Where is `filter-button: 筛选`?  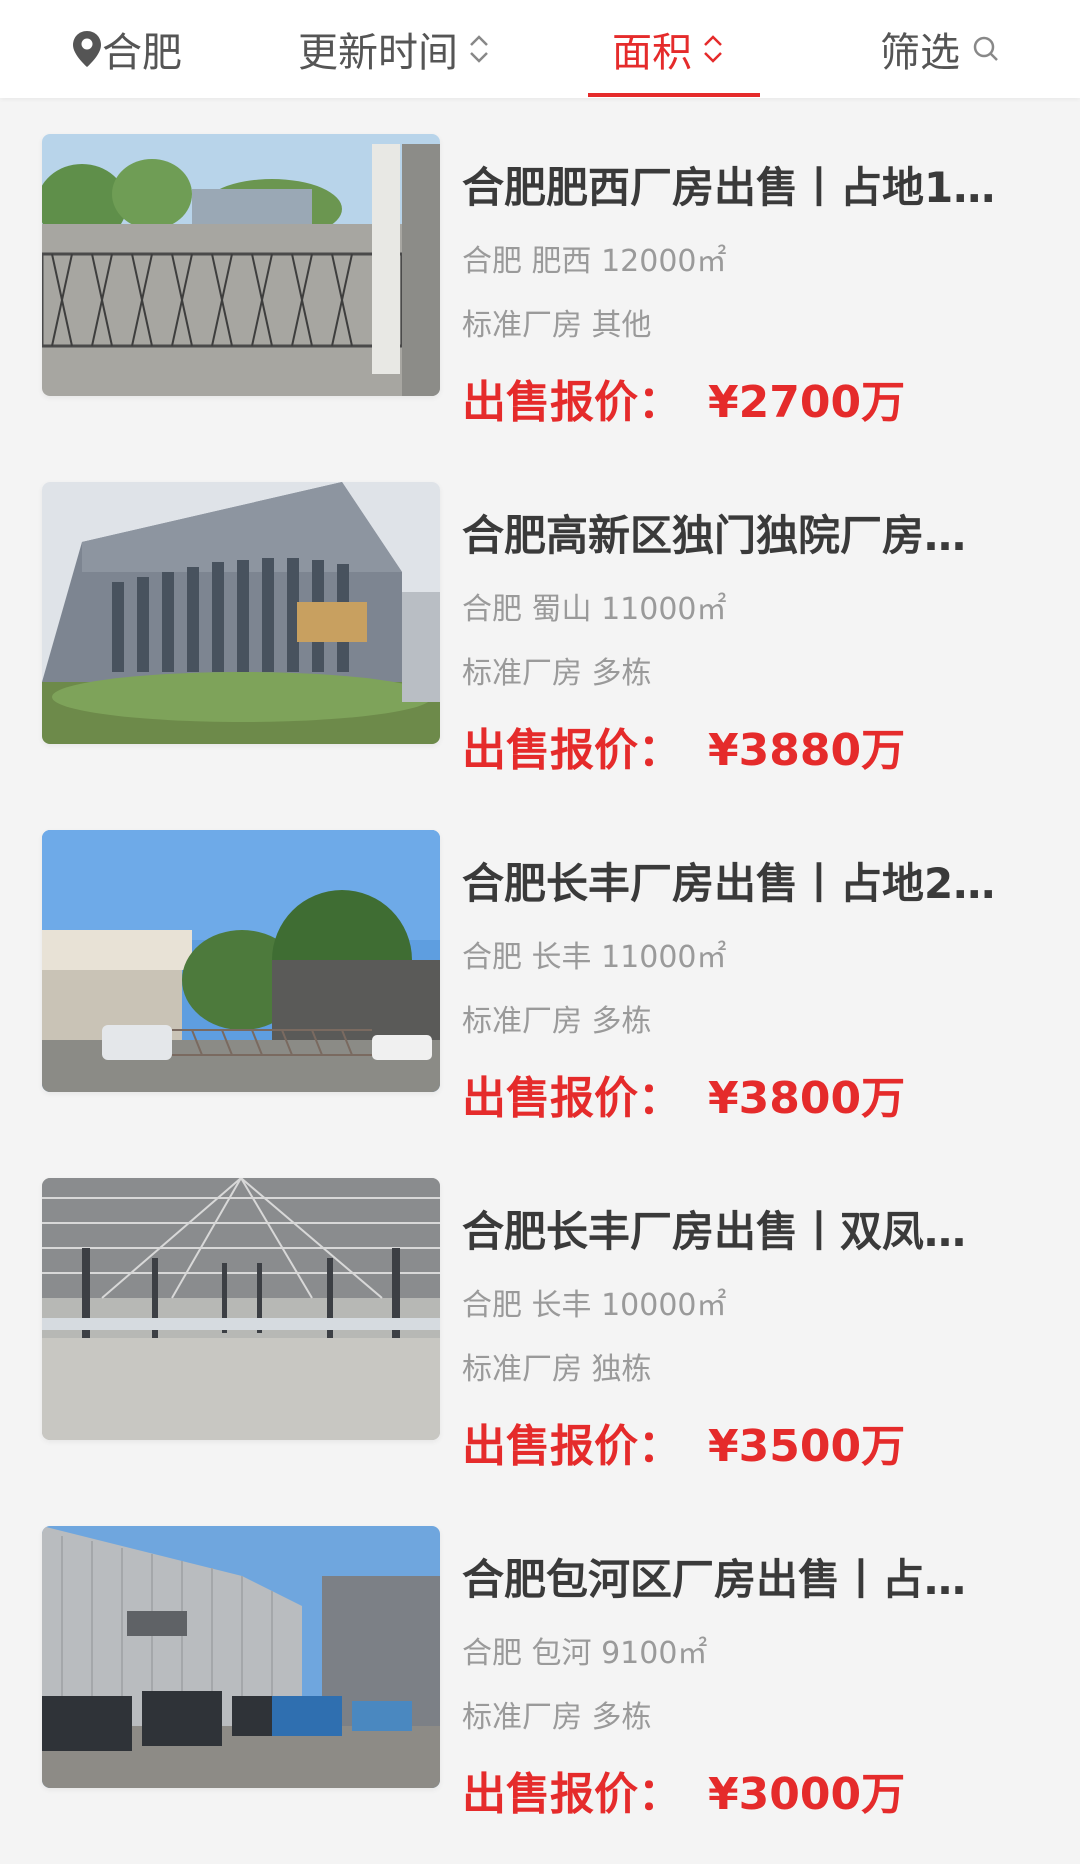 filter-button: 筛选 is located at coordinates (940, 49).